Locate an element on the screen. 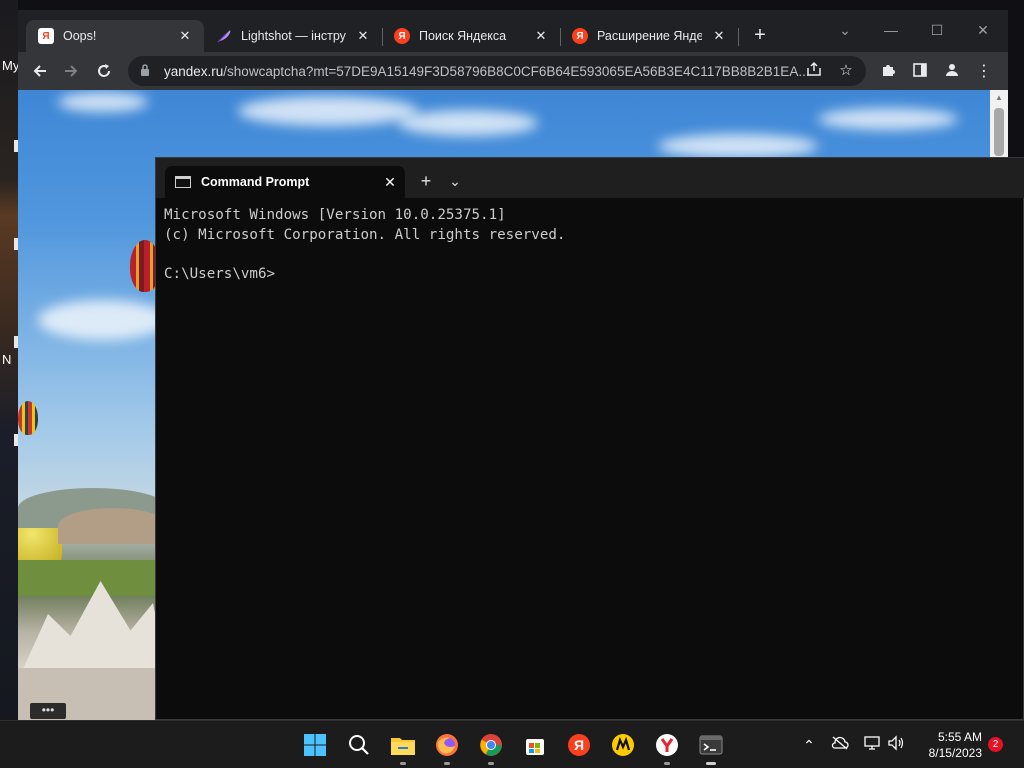  tab-title: Lightshot — інструмс is located at coordinates (293, 36).